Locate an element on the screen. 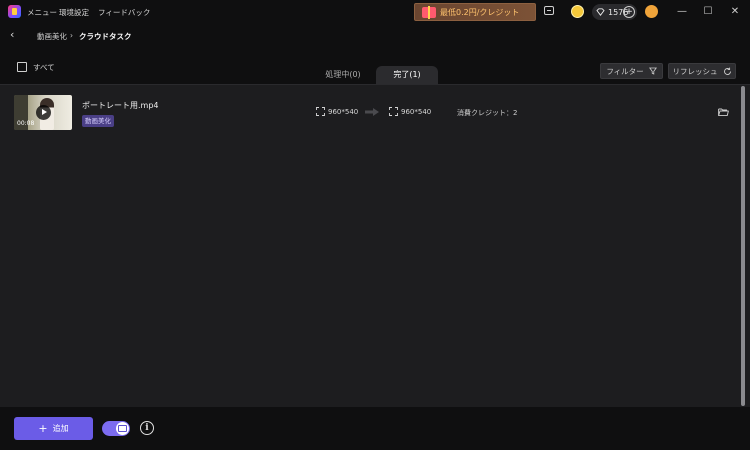 This screenshot has height=450, width=750. info-icon: i is located at coordinates (147, 428).